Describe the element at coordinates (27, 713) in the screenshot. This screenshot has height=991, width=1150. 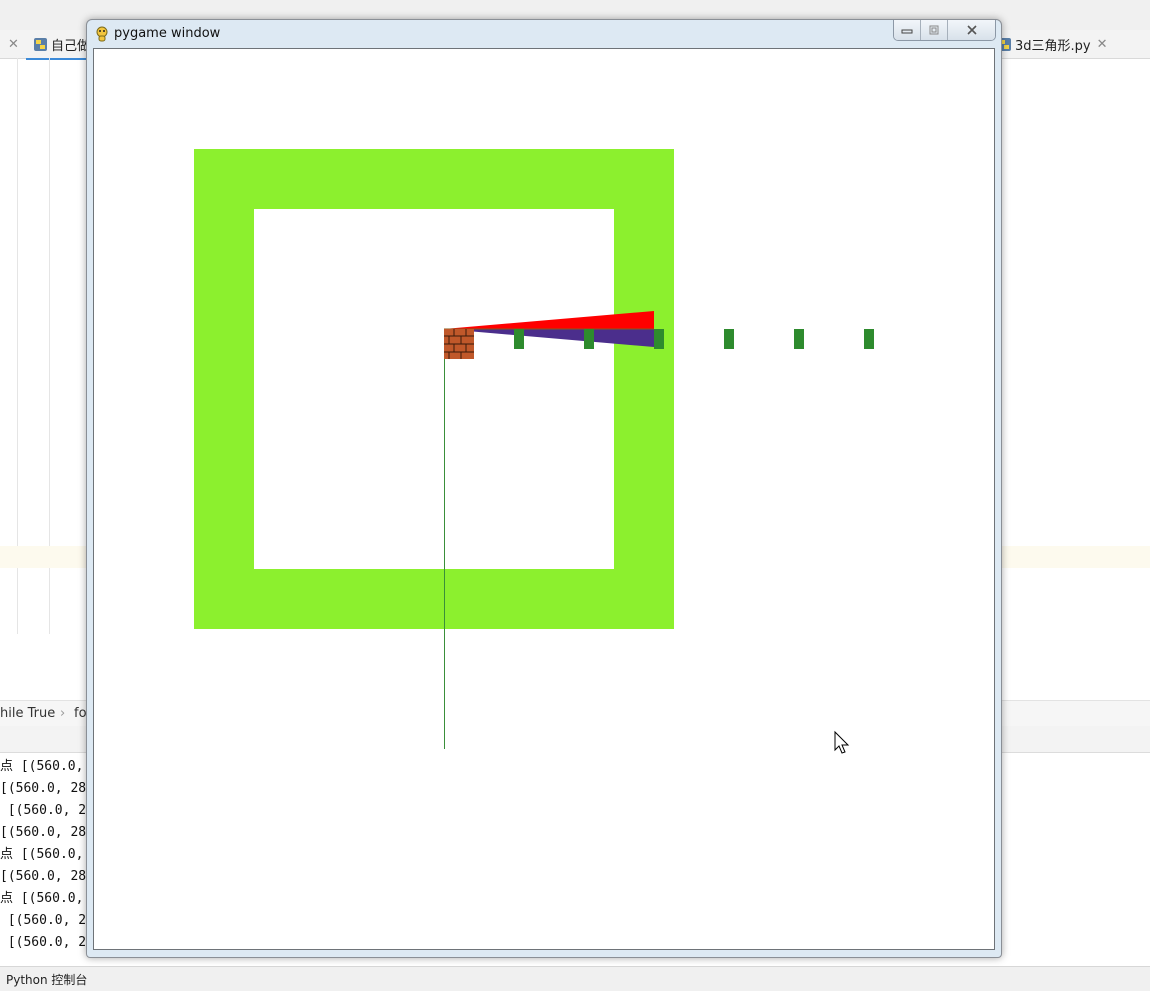
I see `breadcrumb-item: hile True` at that location.